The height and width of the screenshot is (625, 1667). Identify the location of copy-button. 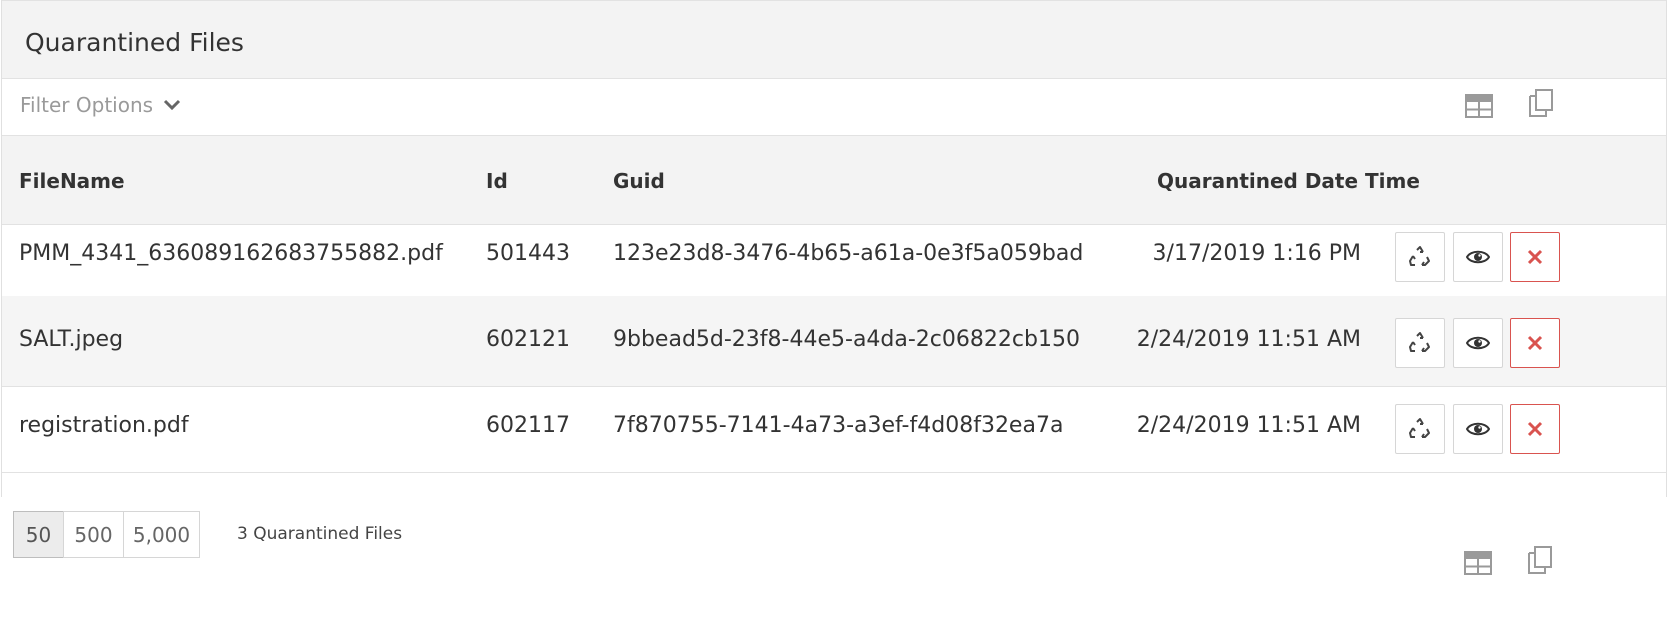
(1541, 103).